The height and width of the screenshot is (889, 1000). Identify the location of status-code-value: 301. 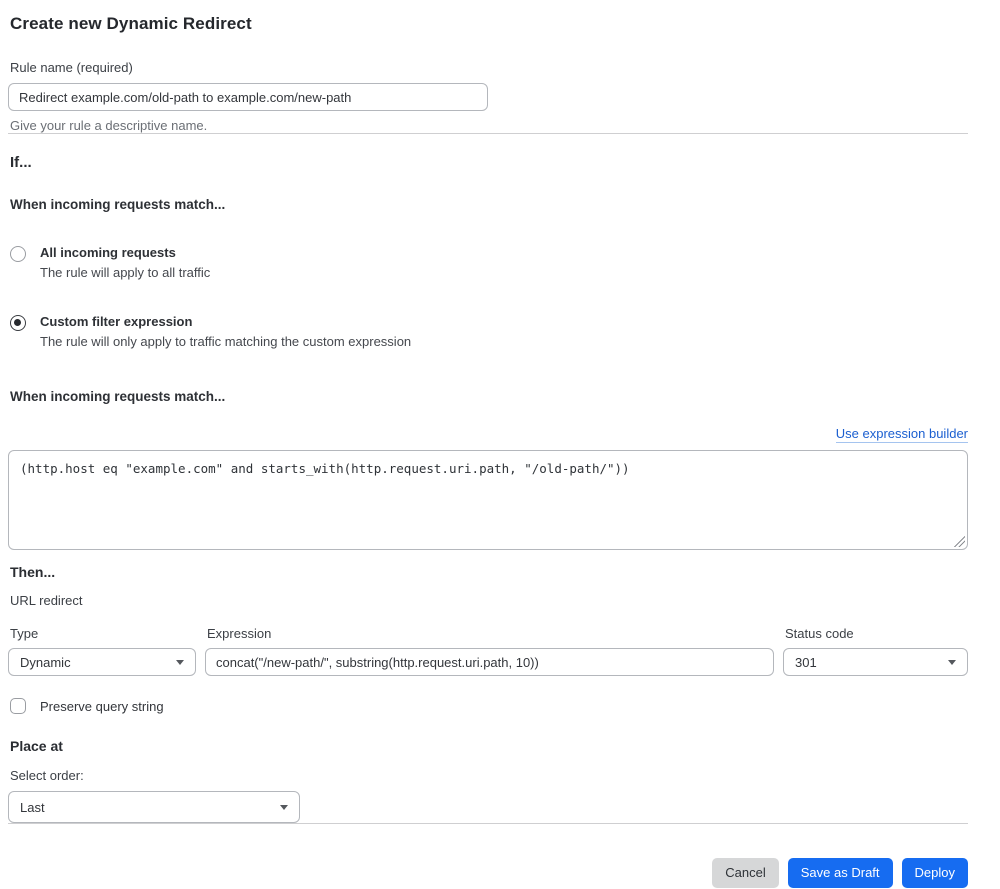
(806, 662).